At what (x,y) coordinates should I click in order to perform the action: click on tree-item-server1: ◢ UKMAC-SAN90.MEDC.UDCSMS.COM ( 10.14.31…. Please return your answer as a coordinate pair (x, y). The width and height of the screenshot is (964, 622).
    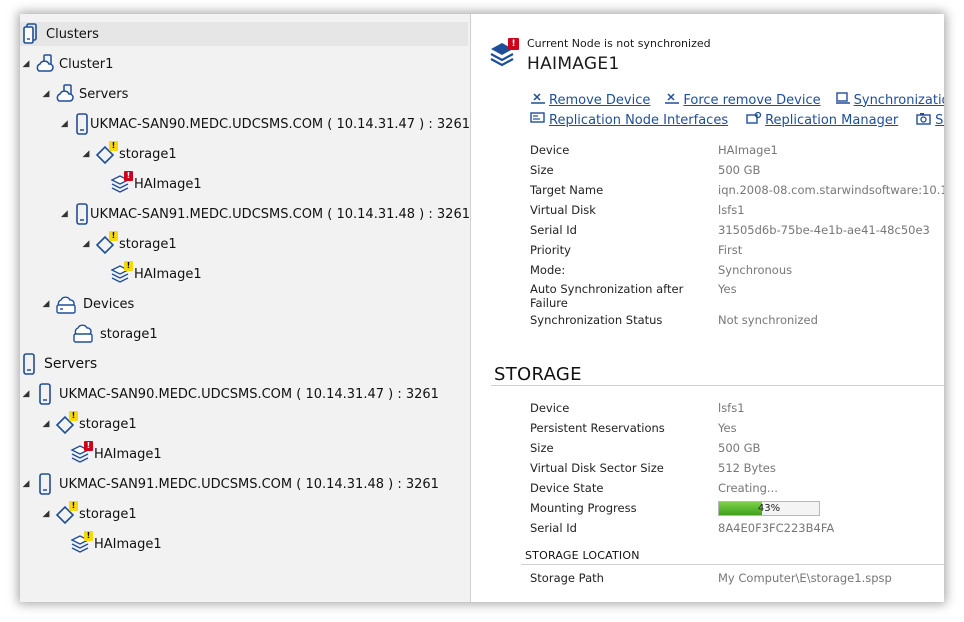
    Looking at the image, I should click on (229, 394).